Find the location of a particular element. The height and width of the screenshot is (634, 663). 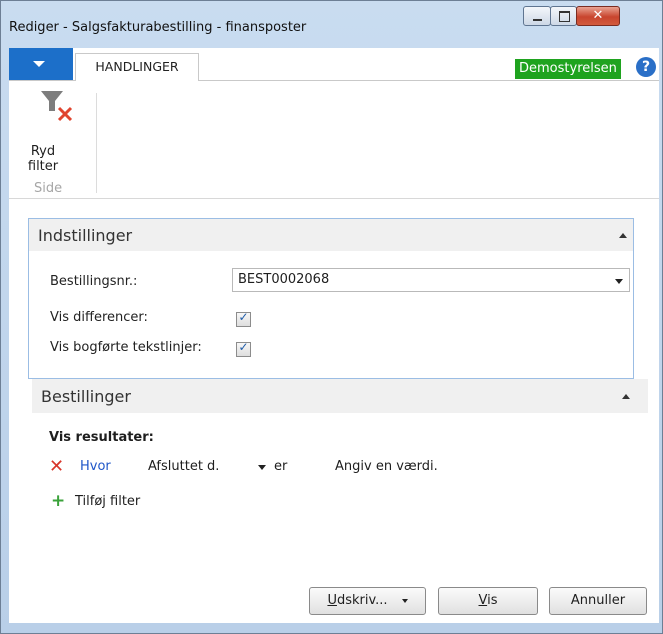

cancel-button: Annuller is located at coordinates (598, 601).